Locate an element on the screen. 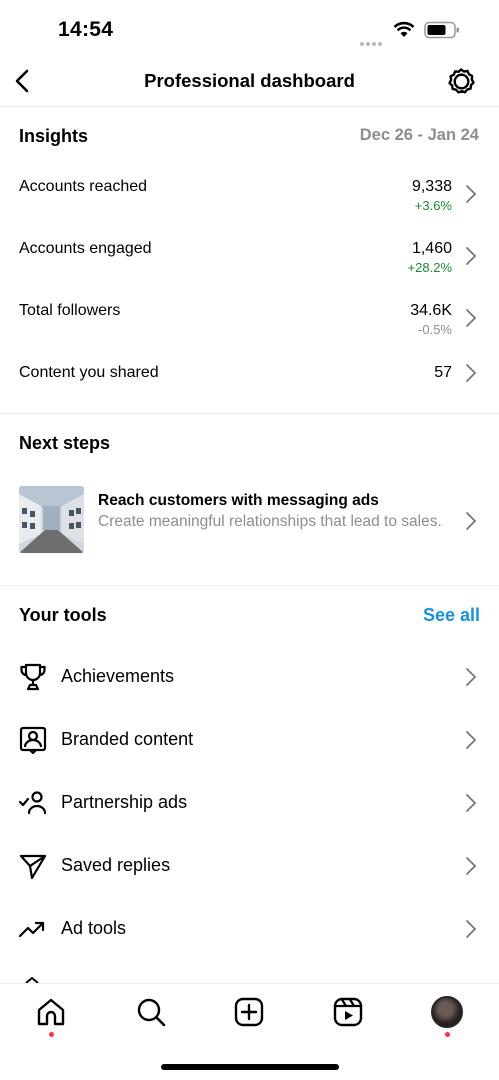 The width and height of the screenshot is (499, 1080). see-all-link: See all is located at coordinates (451, 615).